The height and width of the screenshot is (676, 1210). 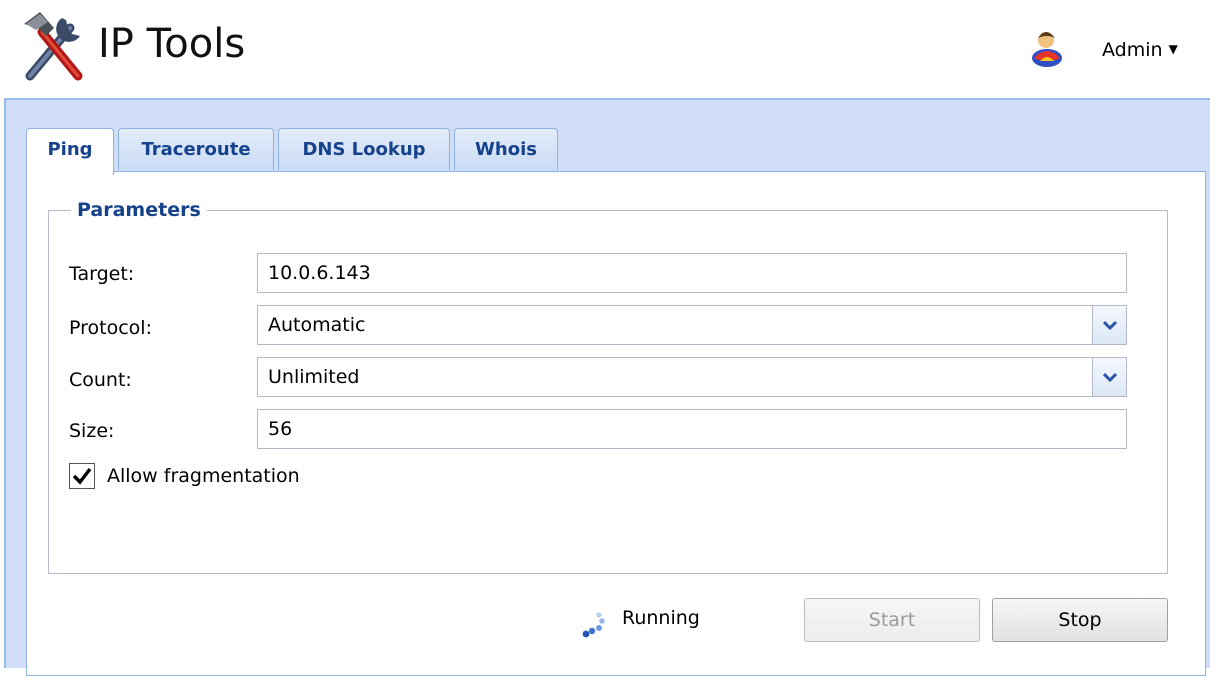 I want to click on target-label: Target:, so click(x=102, y=274).